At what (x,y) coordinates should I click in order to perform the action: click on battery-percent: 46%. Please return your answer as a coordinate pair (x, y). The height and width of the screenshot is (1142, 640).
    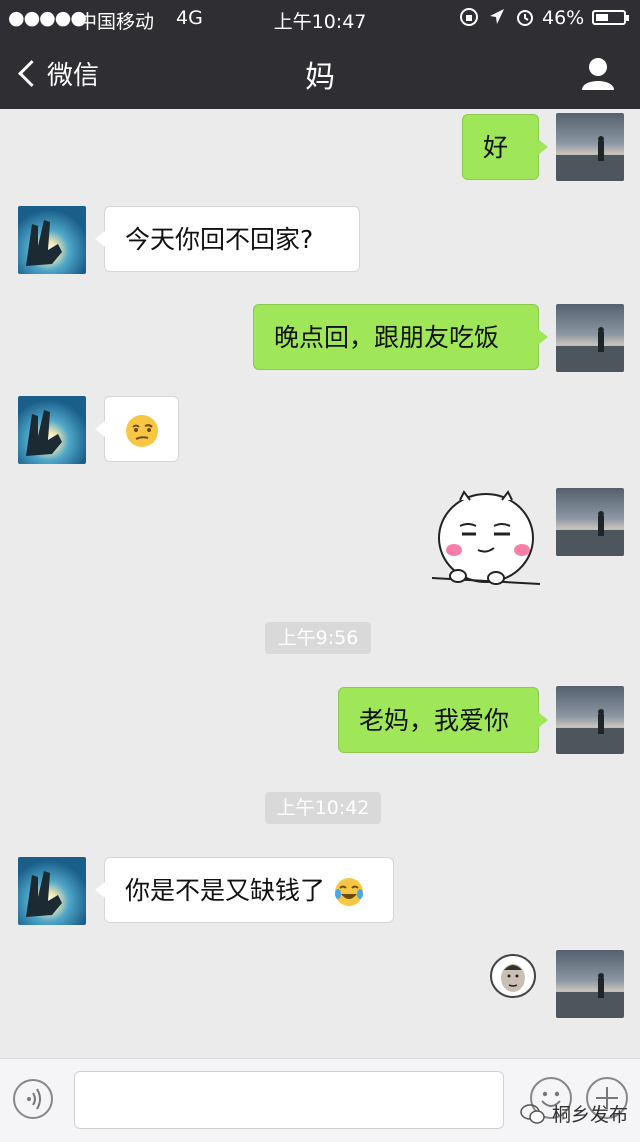
    Looking at the image, I should click on (563, 18).